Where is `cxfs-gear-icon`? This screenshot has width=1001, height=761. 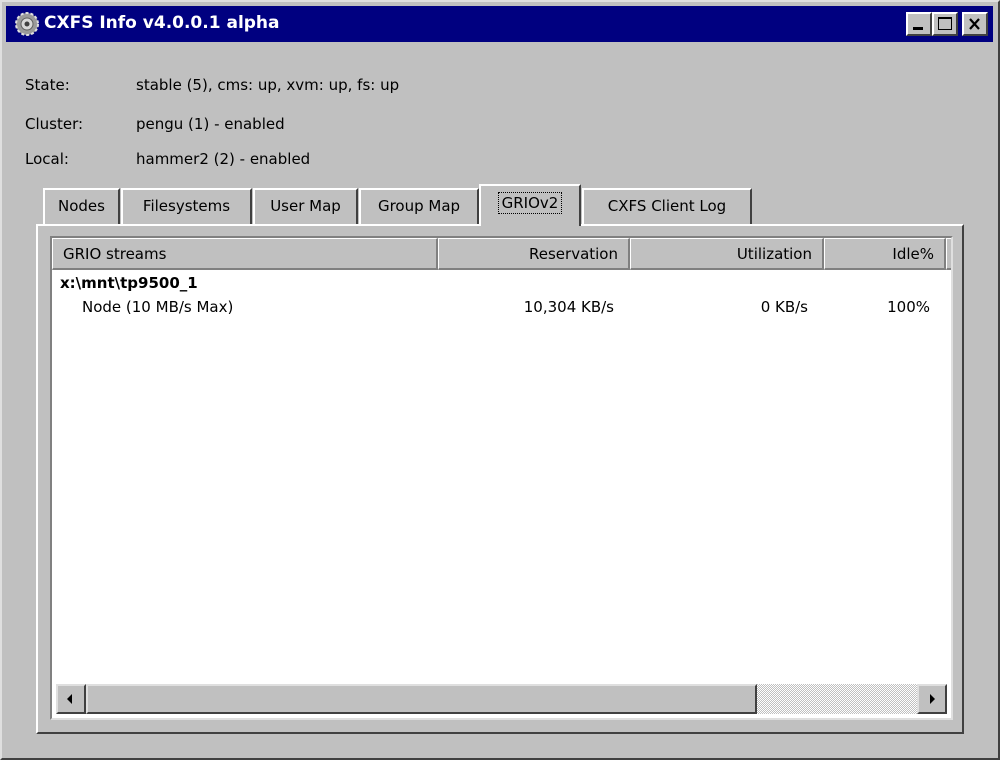 cxfs-gear-icon is located at coordinates (27, 24).